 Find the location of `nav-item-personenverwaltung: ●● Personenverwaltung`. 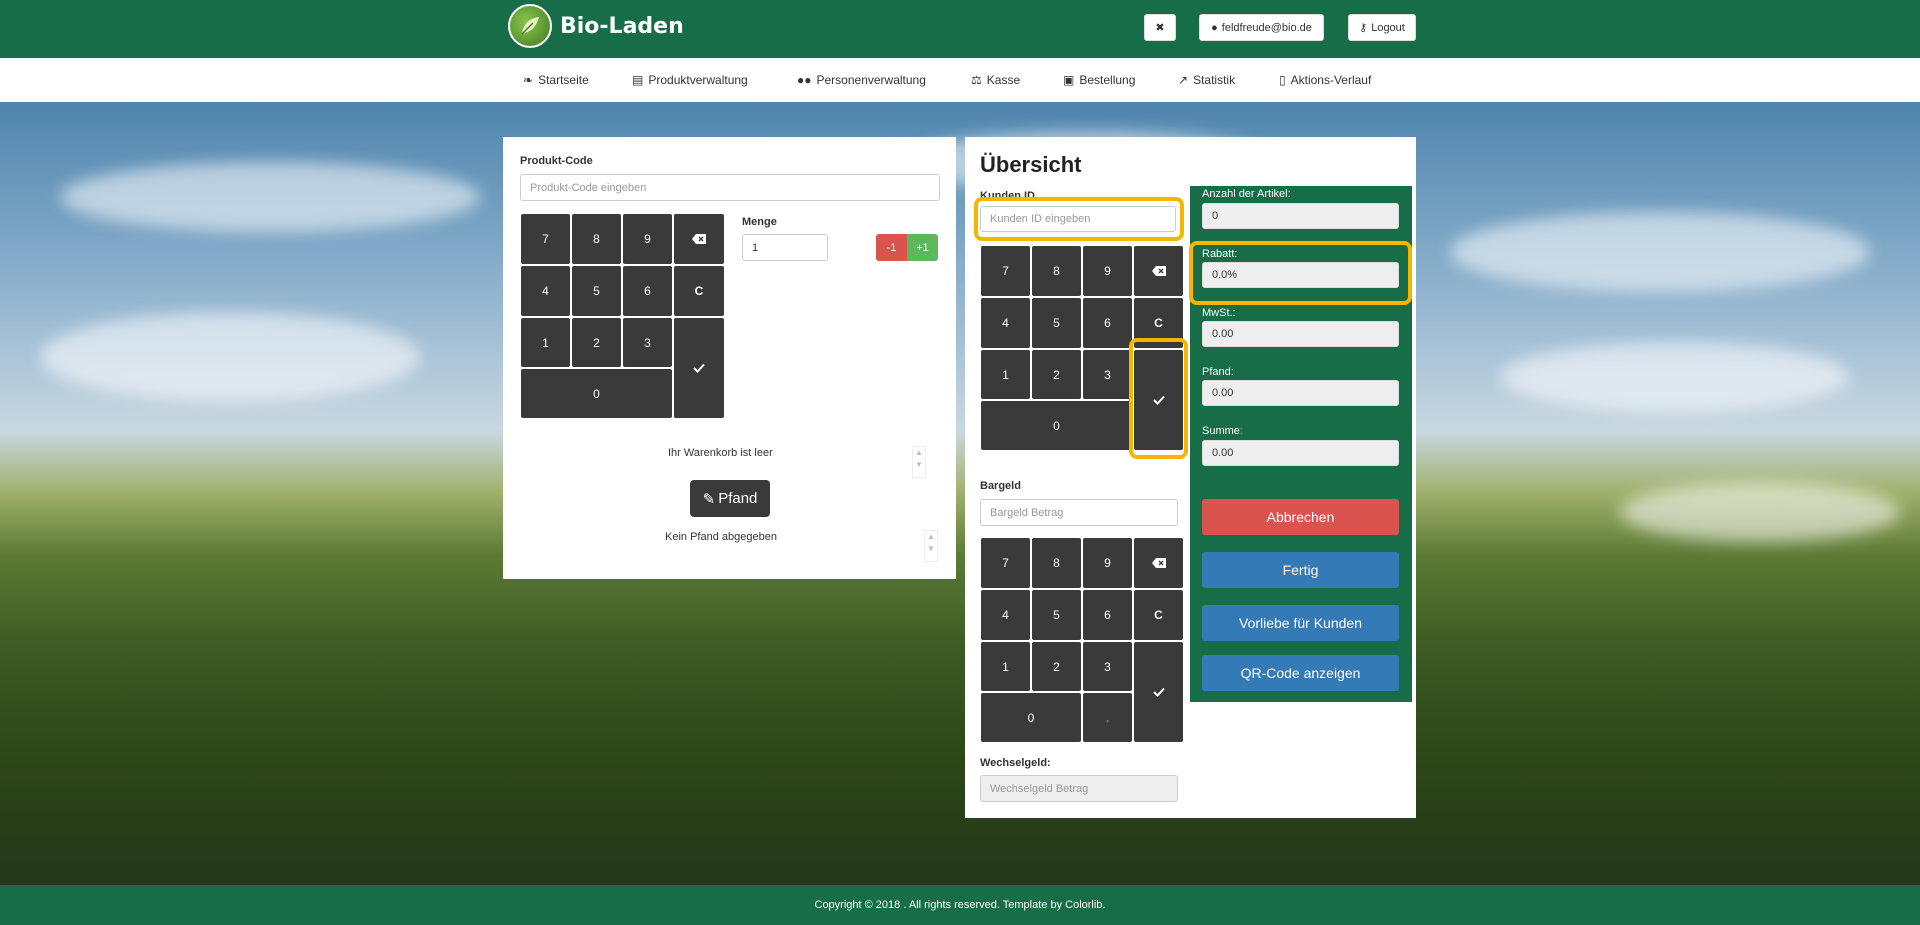

nav-item-personenverwaltung: ●● Personenverwaltung is located at coordinates (861, 80).